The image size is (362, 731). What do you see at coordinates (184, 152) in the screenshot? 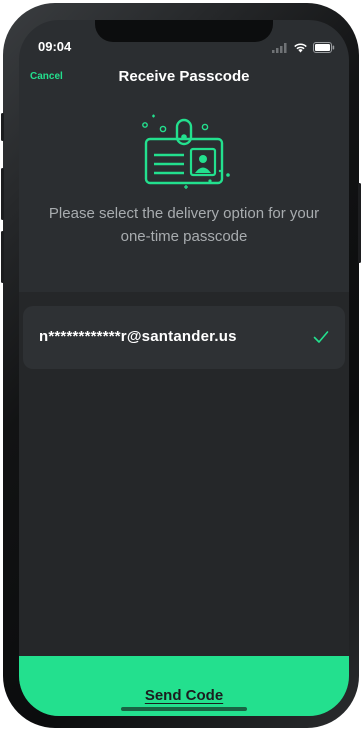
I see `id-badge-icon` at bounding box center [184, 152].